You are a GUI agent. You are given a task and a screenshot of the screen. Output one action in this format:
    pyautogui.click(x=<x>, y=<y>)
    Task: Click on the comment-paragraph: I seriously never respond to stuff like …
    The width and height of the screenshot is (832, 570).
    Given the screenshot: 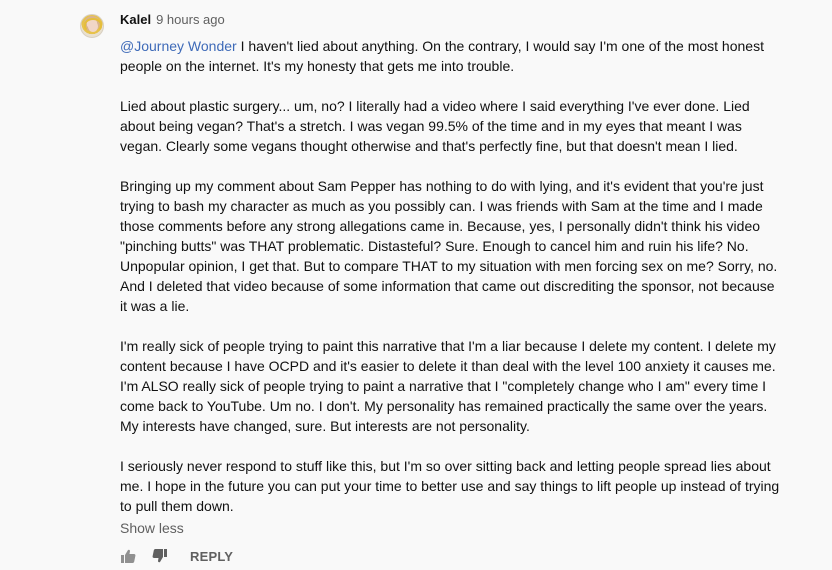 What is the action you would take?
    pyautogui.click(x=450, y=486)
    